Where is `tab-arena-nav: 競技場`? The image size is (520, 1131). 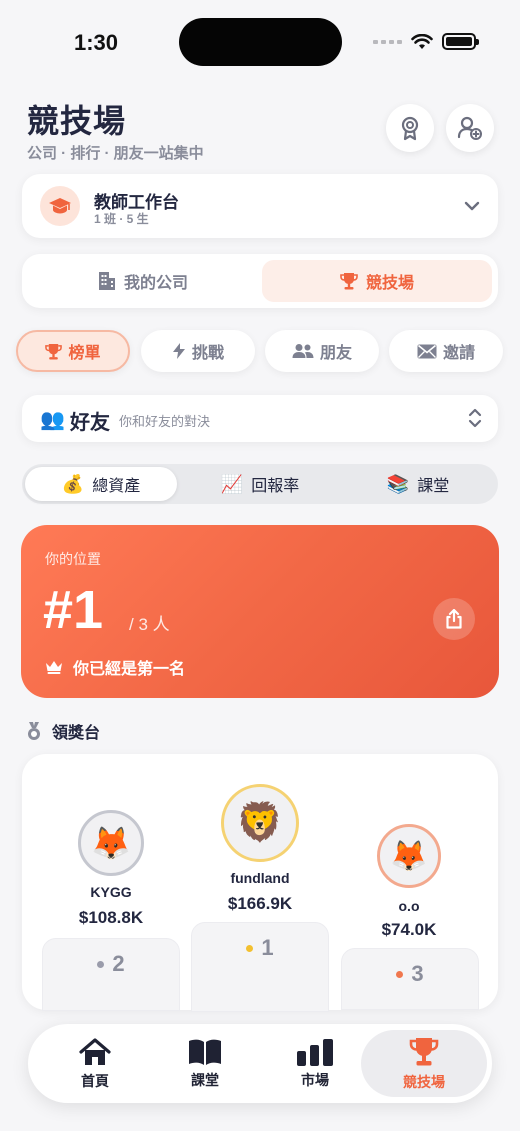 tab-arena-nav: 競技場 is located at coordinates (424, 1063).